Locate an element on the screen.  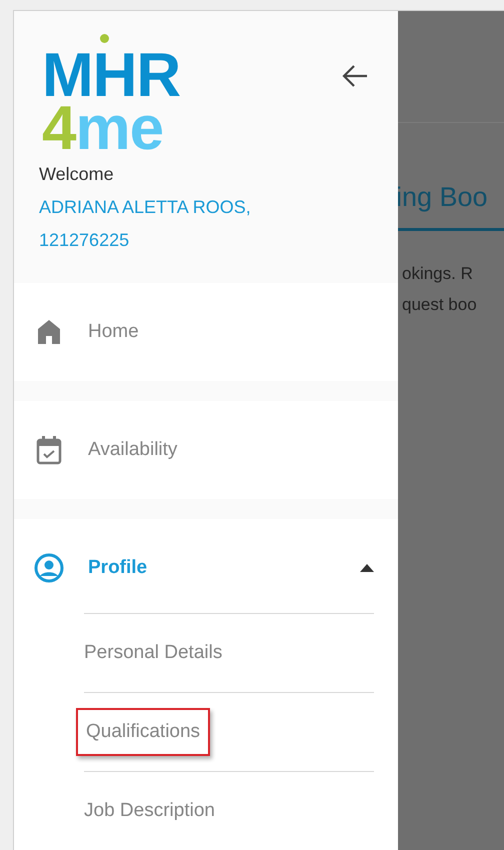
submenu-item: Job Description is located at coordinates (149, 811).